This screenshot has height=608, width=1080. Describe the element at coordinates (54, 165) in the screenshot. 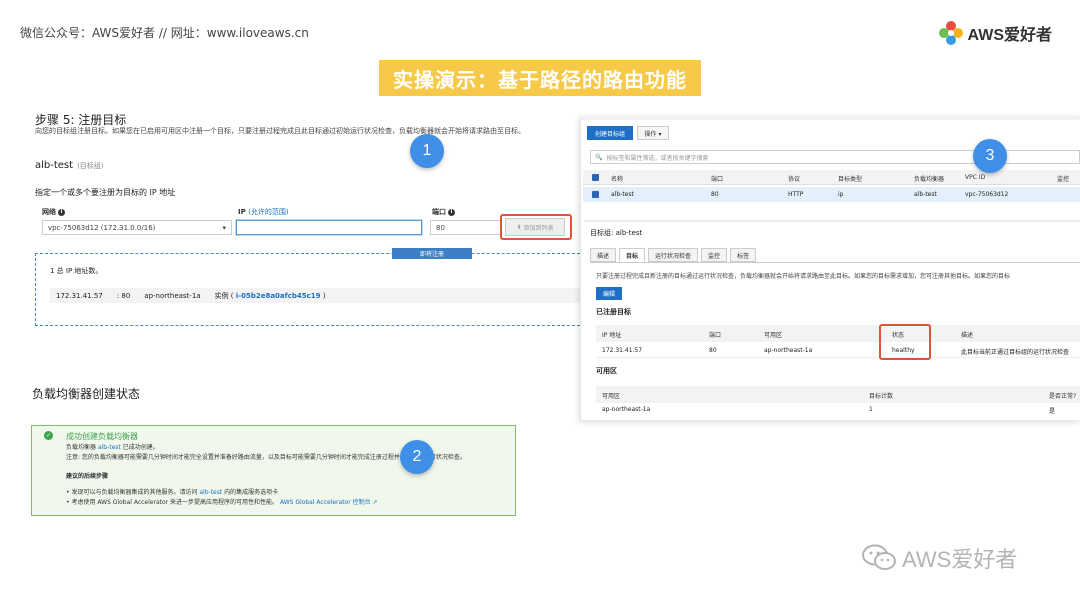

I see `target-group-name: alb-test` at that location.